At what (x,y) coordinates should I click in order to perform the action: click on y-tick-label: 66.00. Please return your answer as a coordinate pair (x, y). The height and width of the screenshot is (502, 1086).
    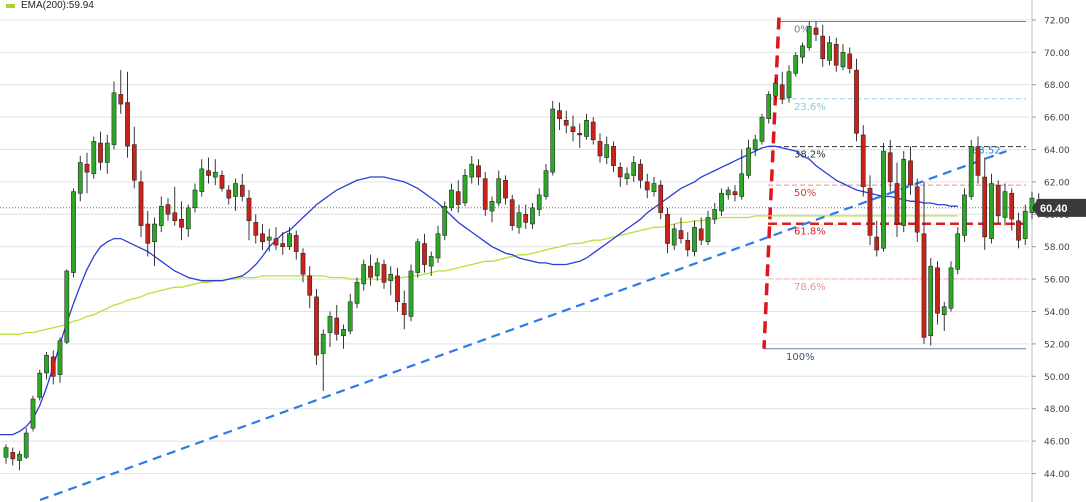
    Looking at the image, I should click on (1057, 119).